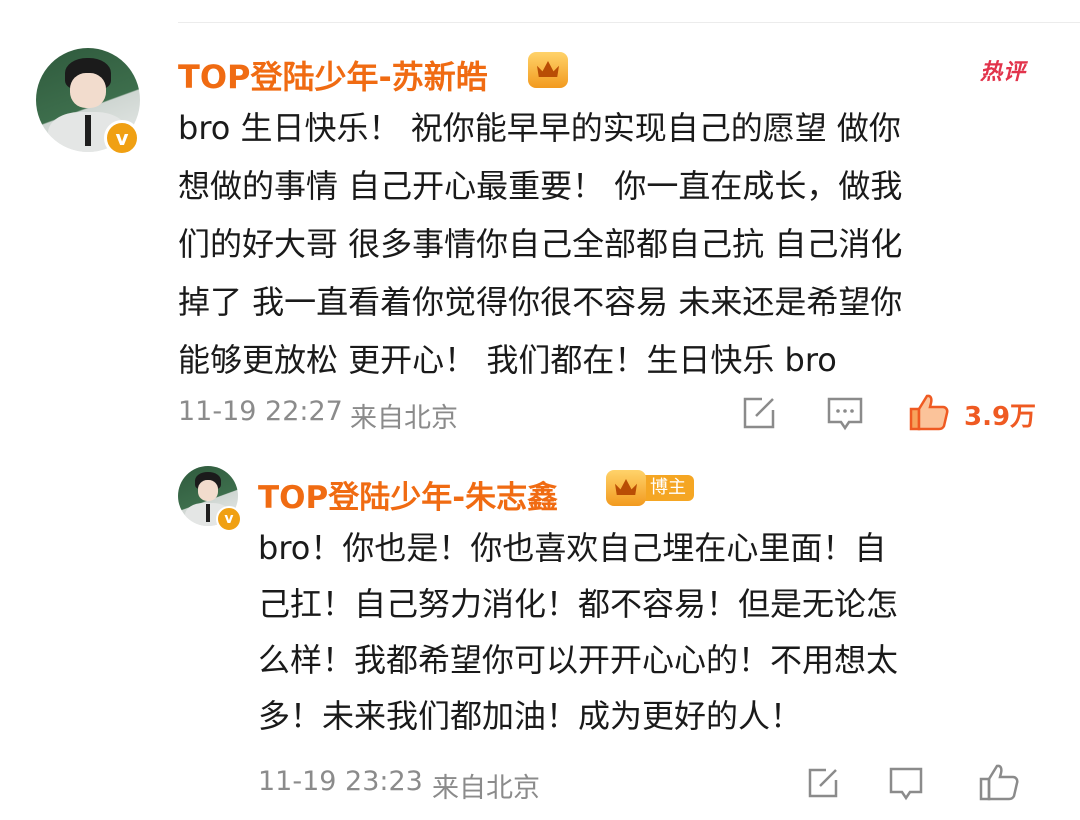 The image size is (1080, 820). Describe the element at coordinates (572, 548) in the screenshot. I see `reply-line: bro！你也是！你也喜欢自己埋在心里面！自` at that location.